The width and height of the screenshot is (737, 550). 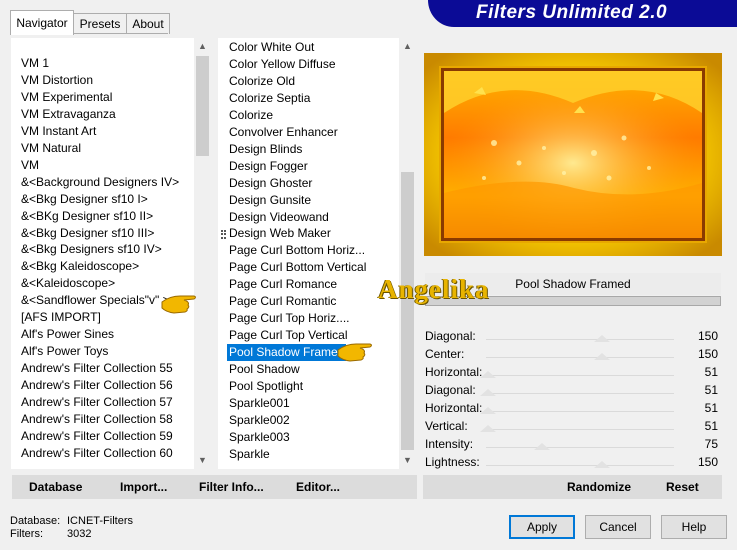 I want to click on slider-row: Horizontal: 51, so click(x=573, y=408).